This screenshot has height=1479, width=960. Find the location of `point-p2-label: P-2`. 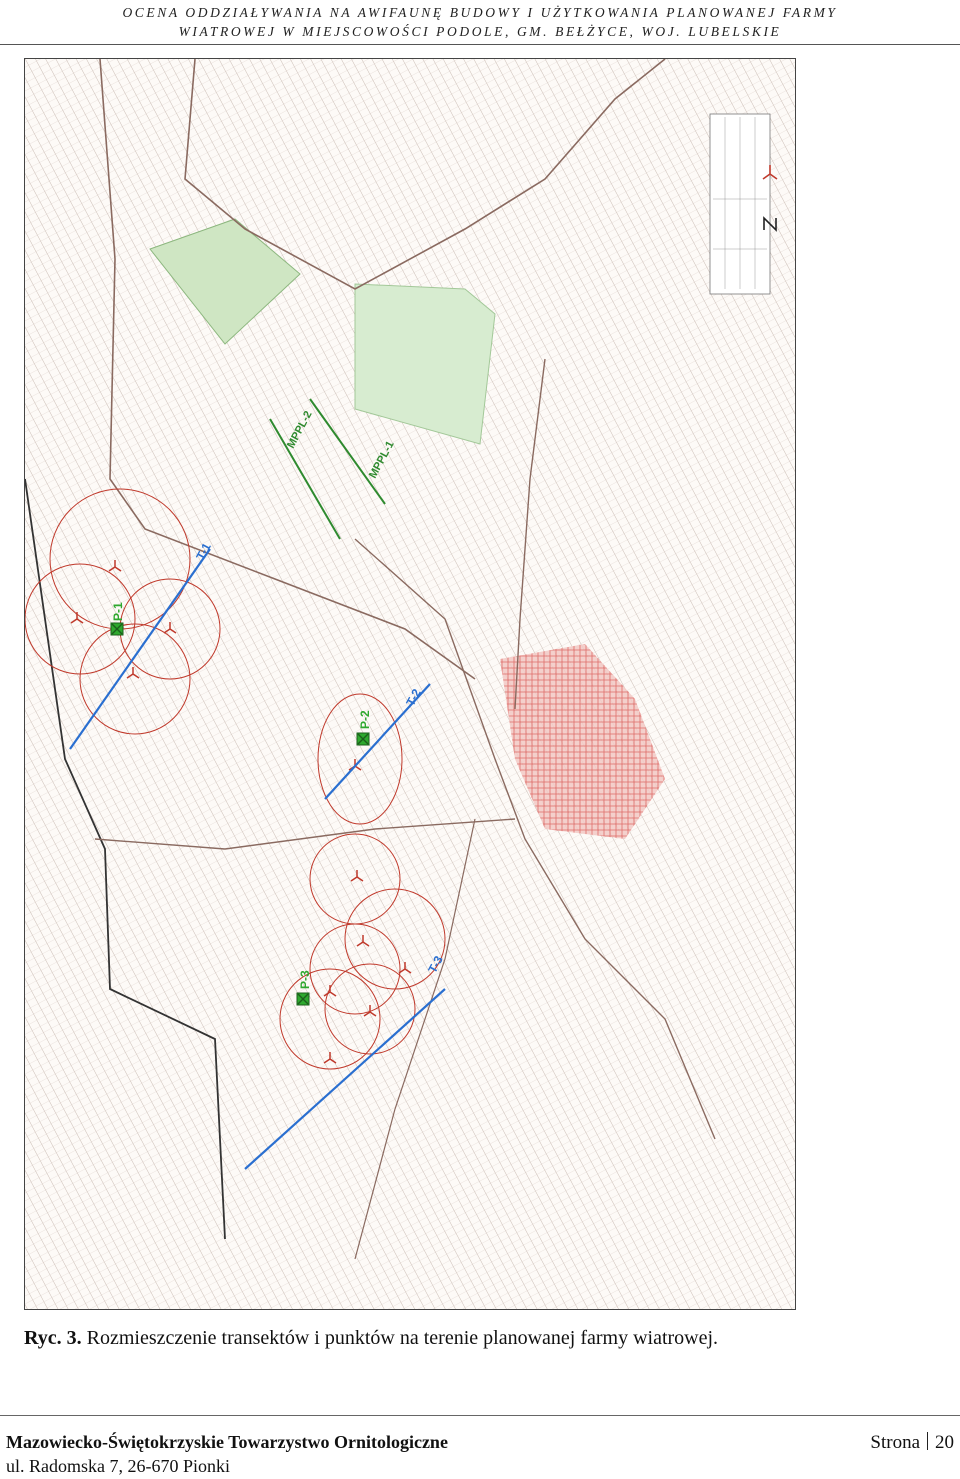

point-p2-label: P-2 is located at coordinates (365, 719).